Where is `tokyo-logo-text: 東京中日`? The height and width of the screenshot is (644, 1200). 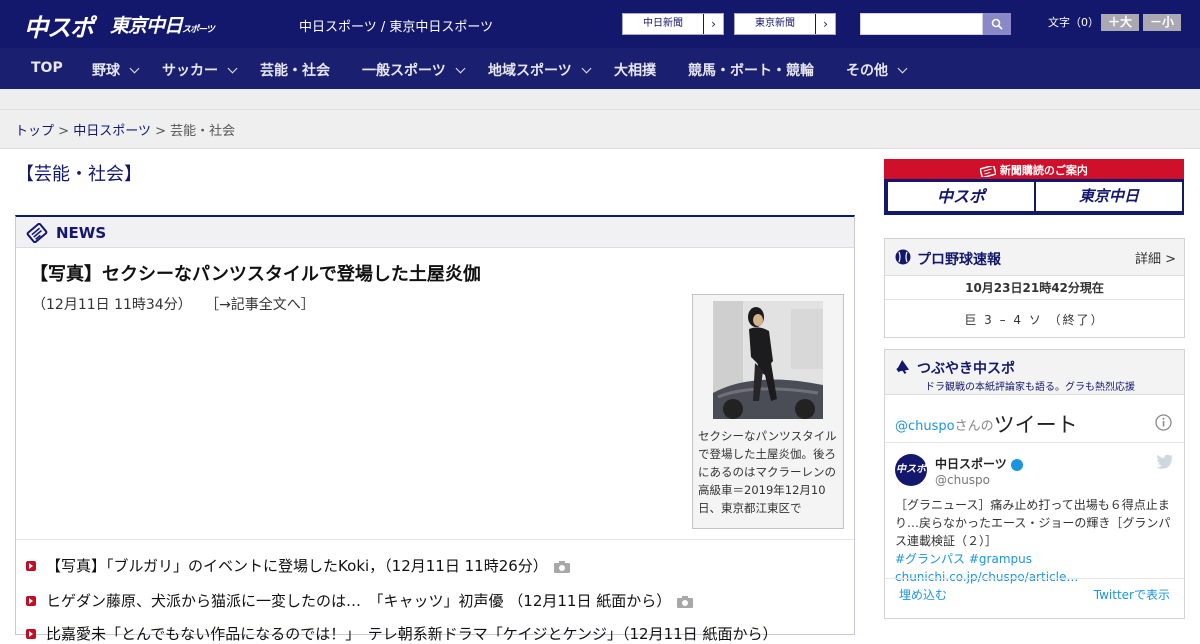
tokyo-logo-text: 東京中日 is located at coordinates (146, 26).